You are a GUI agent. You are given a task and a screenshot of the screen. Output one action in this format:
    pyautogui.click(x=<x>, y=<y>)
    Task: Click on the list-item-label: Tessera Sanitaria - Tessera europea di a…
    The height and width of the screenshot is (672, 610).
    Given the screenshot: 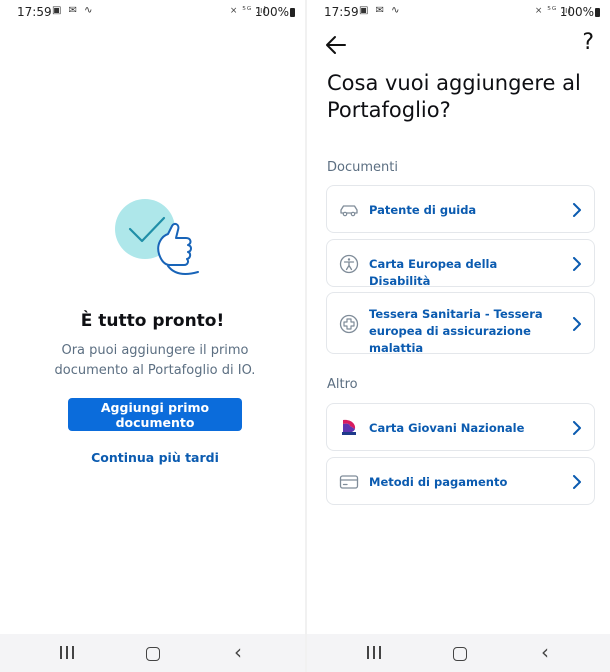 What is the action you would take?
    pyautogui.click(x=456, y=331)
    